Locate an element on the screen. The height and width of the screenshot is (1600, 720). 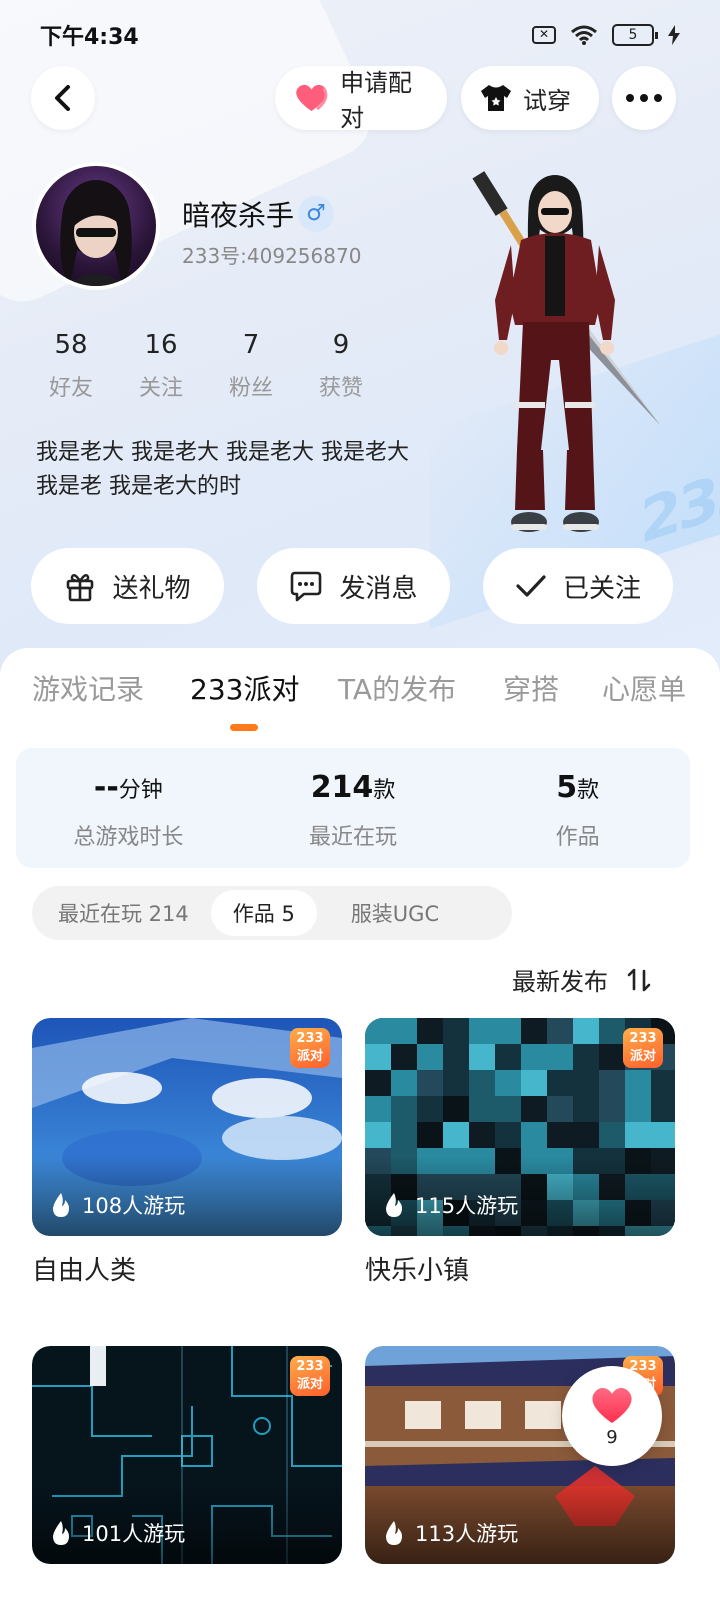
works-filter-segmented: 最近在玩 214 作品 5 服装UGC is located at coordinates (272, 913).